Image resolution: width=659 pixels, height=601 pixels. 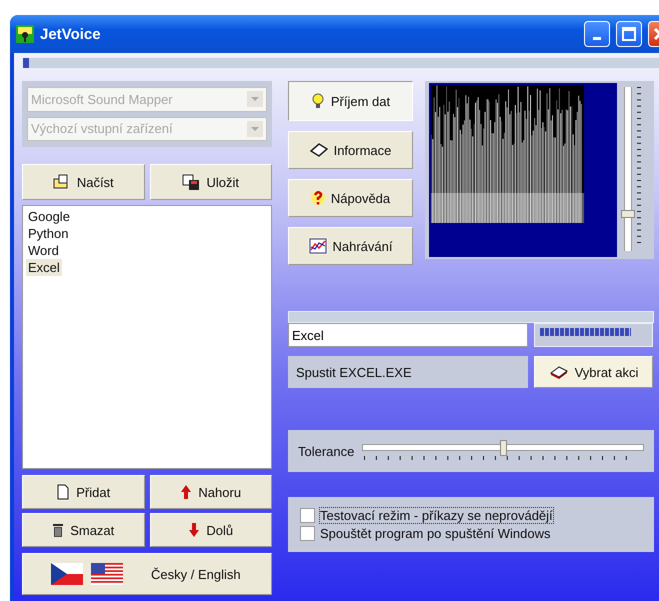 What do you see at coordinates (317, 101) in the screenshot?
I see `lightbulb-icon` at bounding box center [317, 101].